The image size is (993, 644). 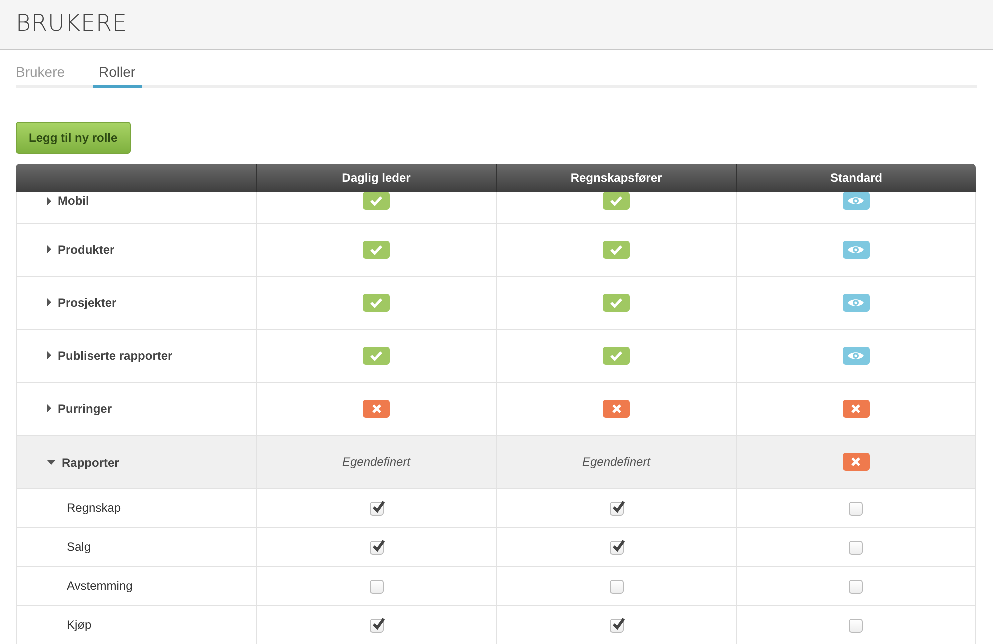 What do you see at coordinates (616, 178) in the screenshot?
I see `column-header: Regnskapsfører` at bounding box center [616, 178].